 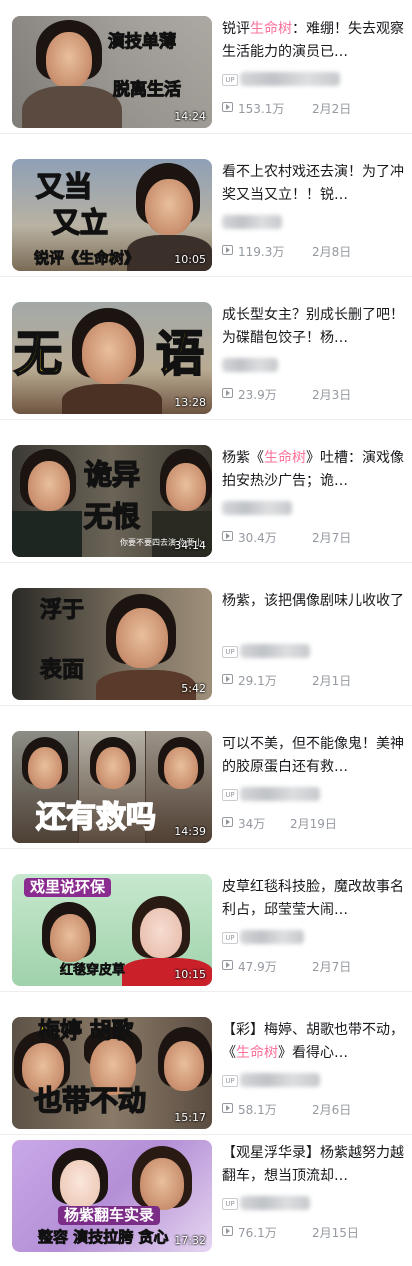 What do you see at coordinates (38, 354) in the screenshot?
I see `thumbnail-caption: 无` at bounding box center [38, 354].